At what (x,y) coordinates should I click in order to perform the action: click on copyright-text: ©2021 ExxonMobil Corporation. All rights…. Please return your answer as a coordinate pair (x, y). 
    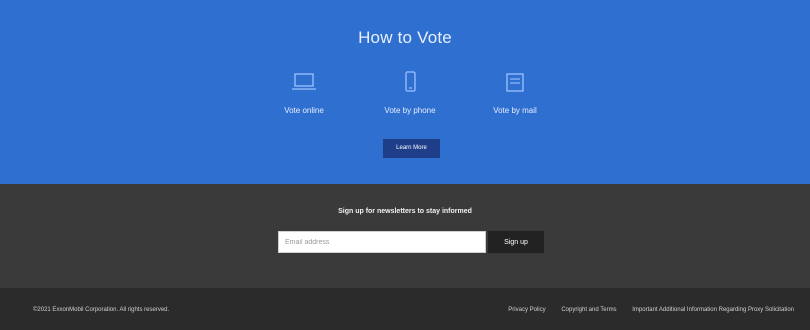
    Looking at the image, I should click on (101, 310).